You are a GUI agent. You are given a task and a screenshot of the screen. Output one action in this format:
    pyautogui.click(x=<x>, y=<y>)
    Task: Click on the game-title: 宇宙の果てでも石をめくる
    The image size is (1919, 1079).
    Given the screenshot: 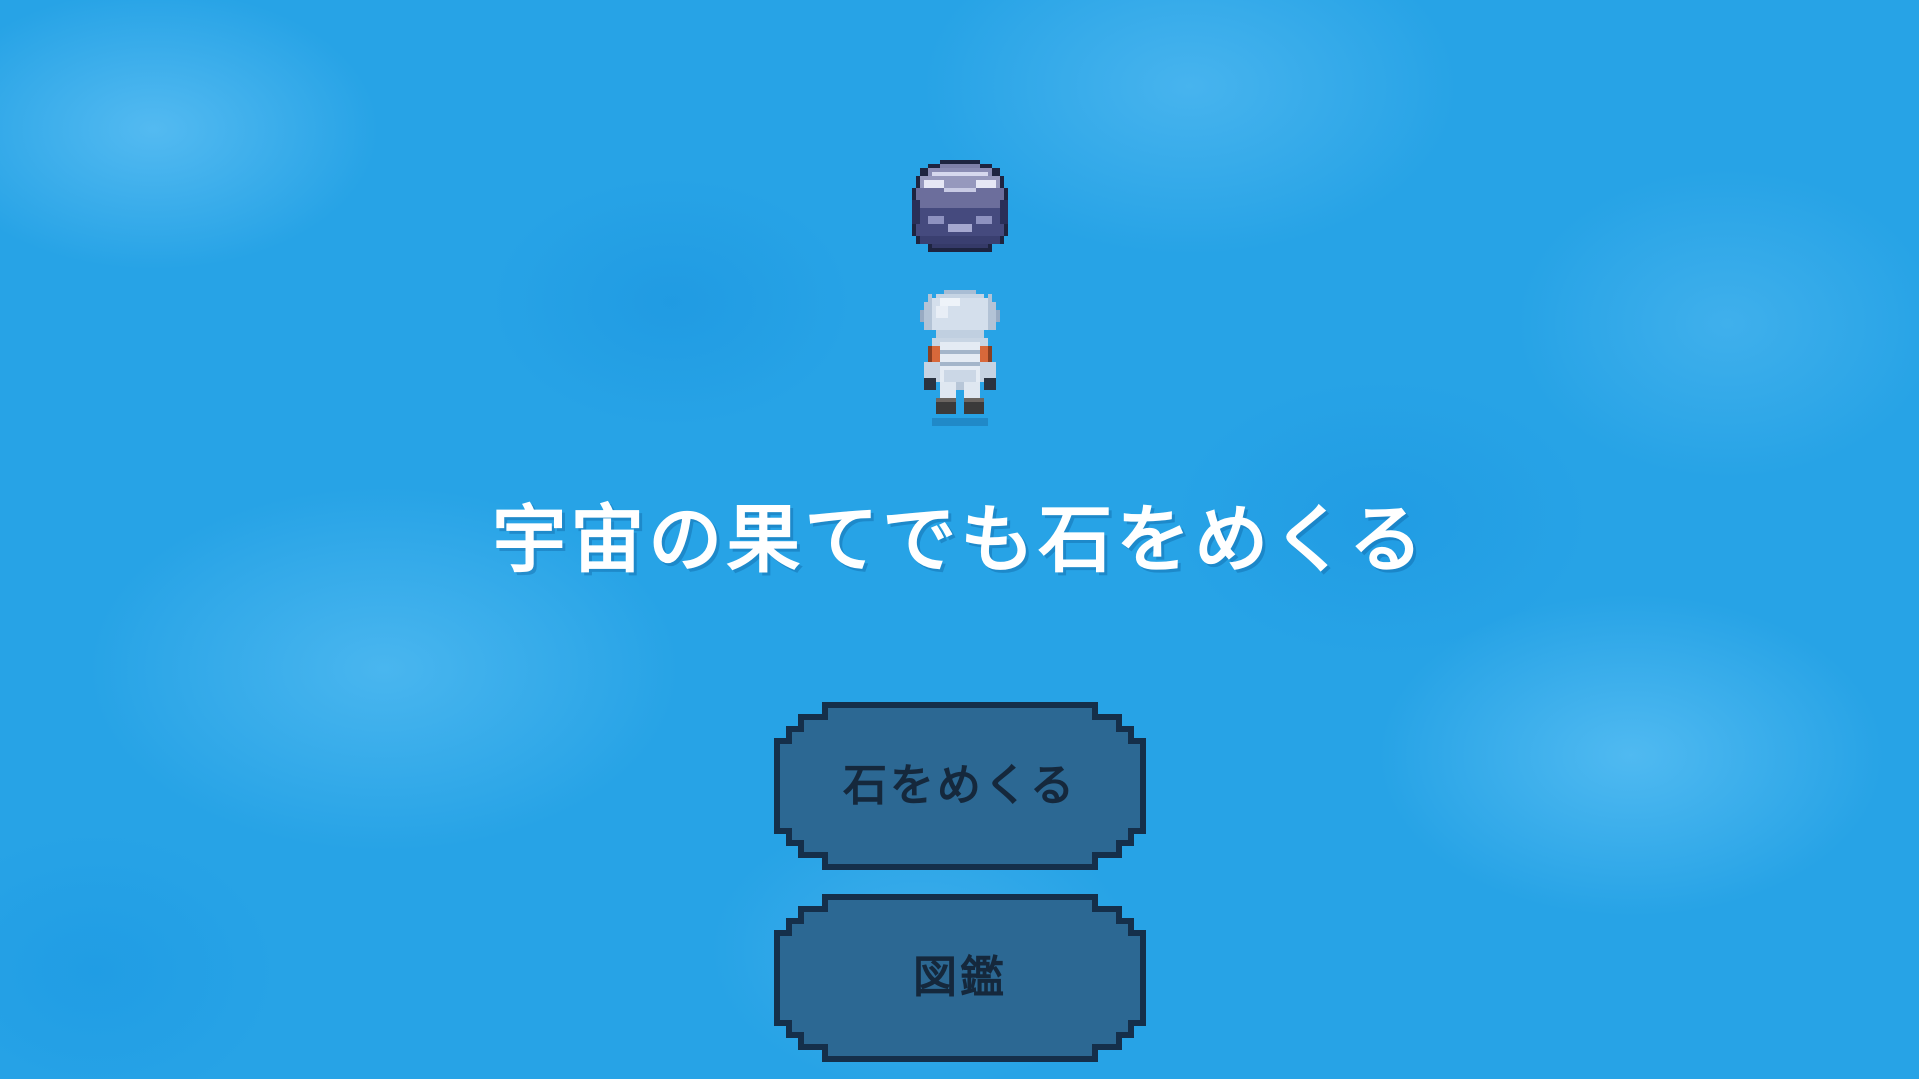 What is the action you would take?
    pyautogui.click(x=959, y=540)
    